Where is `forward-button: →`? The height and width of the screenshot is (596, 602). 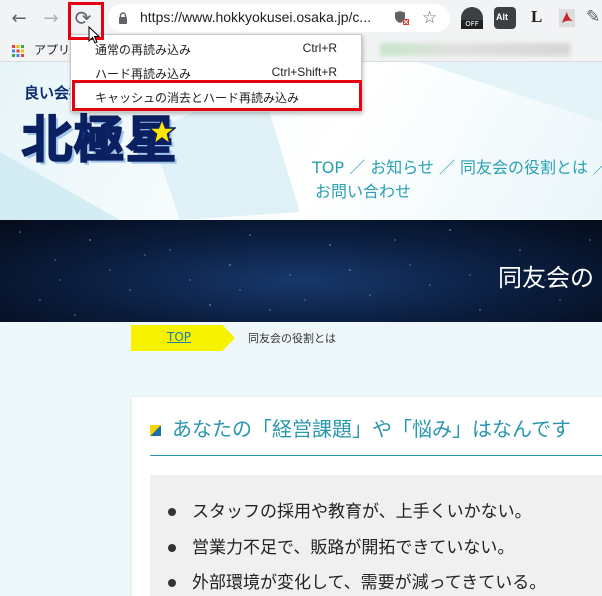
forward-button: → is located at coordinates (51, 18).